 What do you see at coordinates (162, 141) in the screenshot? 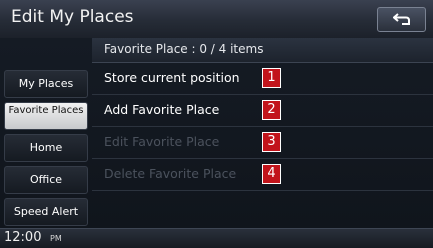
I see `menu-item-label: Edit Favorite Place` at bounding box center [162, 141].